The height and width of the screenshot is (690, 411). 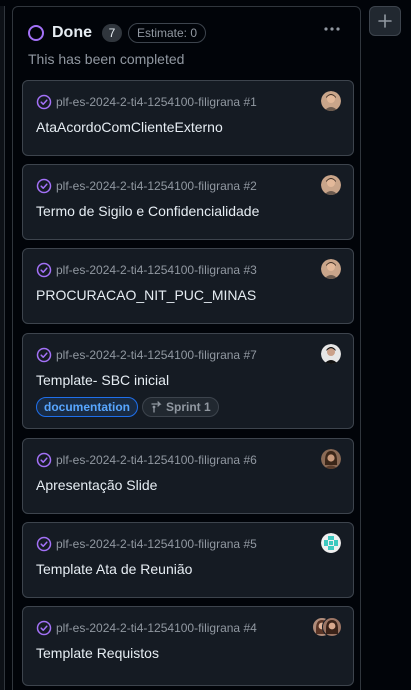 I want to click on done-status-icon, so click(x=36, y=33).